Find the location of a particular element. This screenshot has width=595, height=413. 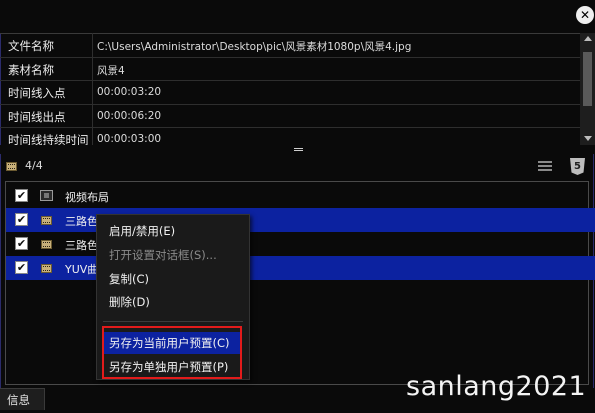

property-row: 时间线出点 00:00:06:20 is located at coordinates (290, 116).